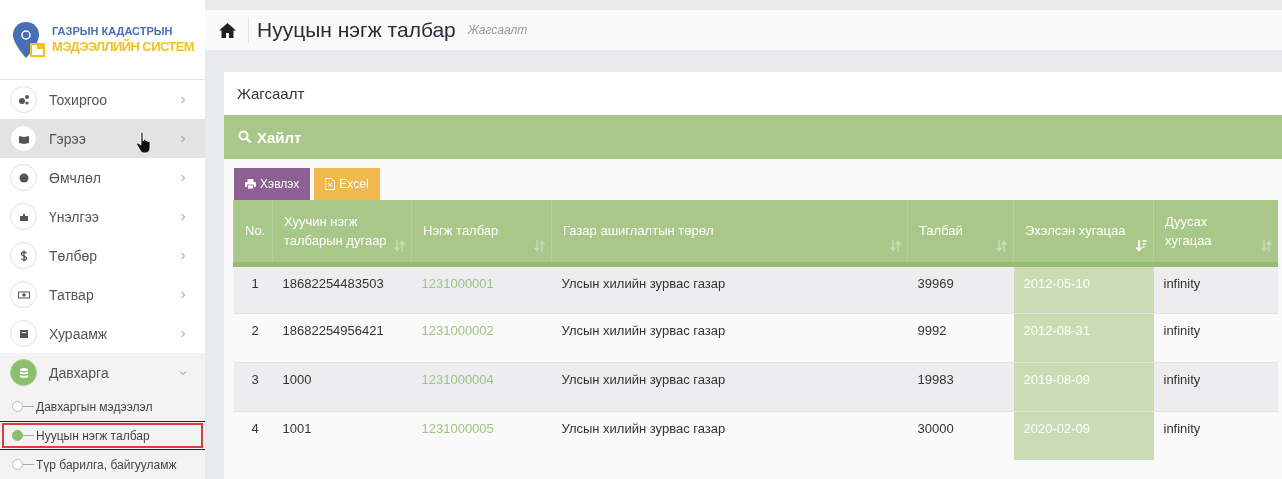 This screenshot has height=479, width=1282. What do you see at coordinates (183, 372) in the screenshot?
I see `chevron-down-icon` at bounding box center [183, 372].